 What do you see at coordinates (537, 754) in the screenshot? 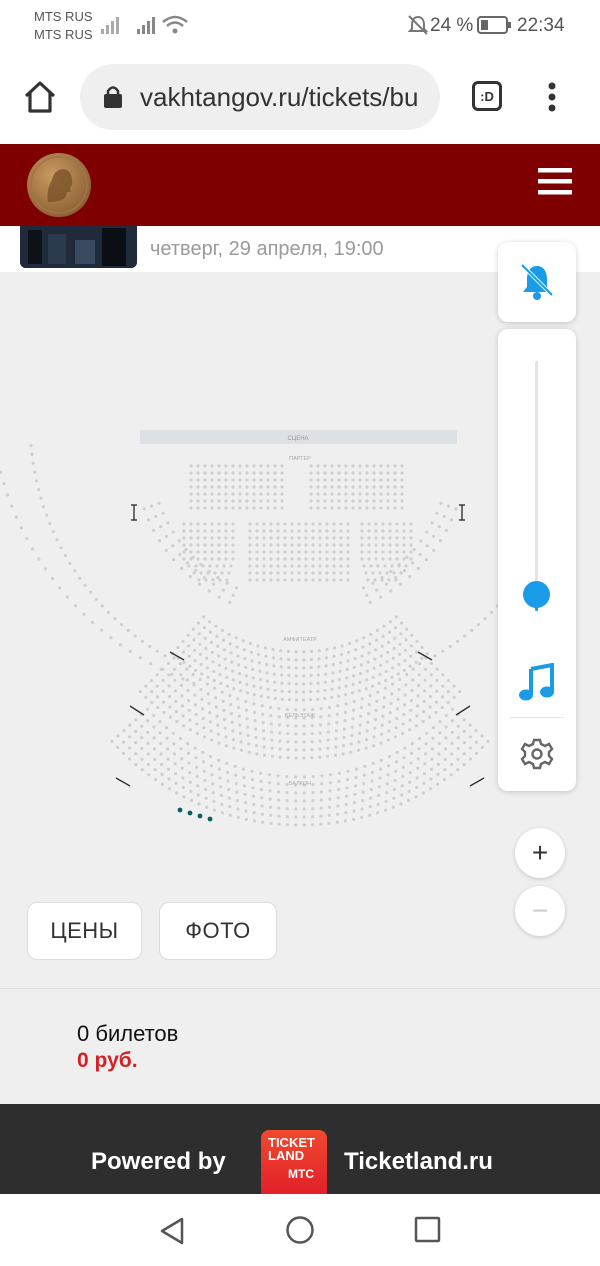
I see `gear-icon` at bounding box center [537, 754].